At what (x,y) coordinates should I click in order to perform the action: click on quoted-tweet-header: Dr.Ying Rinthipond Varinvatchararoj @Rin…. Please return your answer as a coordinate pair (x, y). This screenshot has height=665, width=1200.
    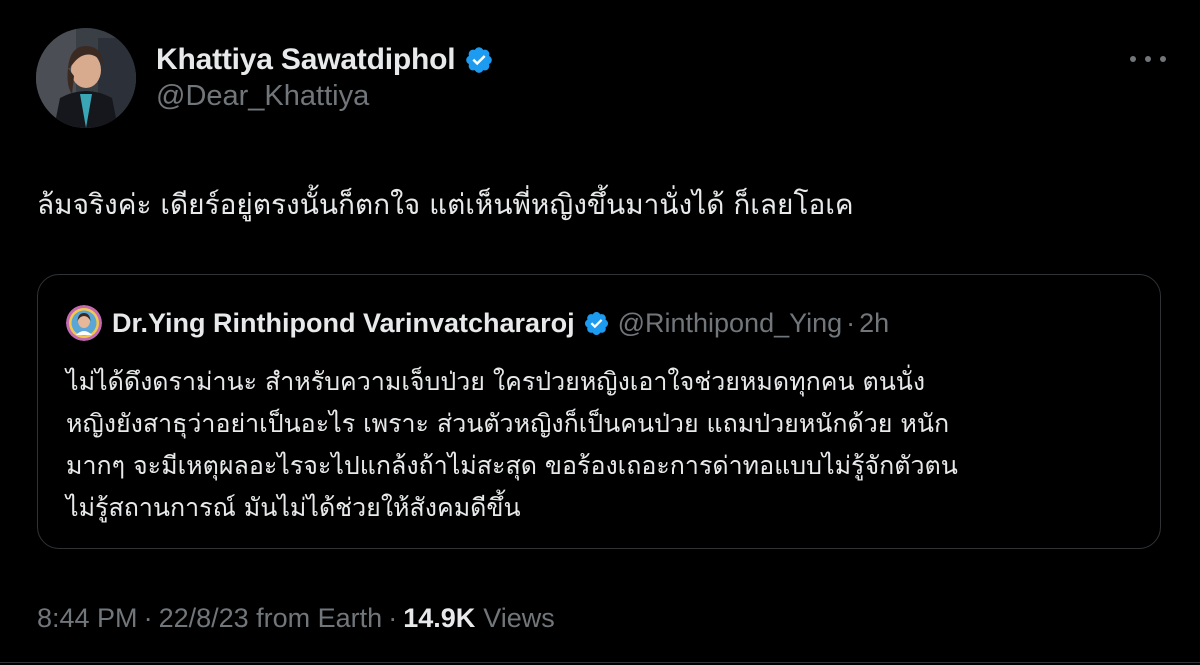
    Looking at the image, I should click on (477, 323).